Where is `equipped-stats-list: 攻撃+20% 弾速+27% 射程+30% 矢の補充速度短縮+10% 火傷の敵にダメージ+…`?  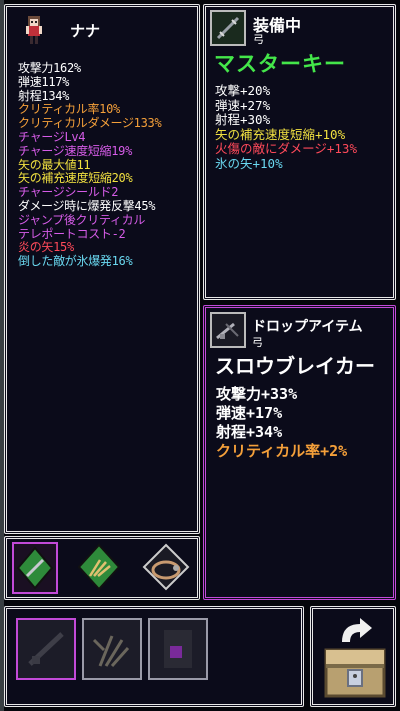 equipped-stats-list: 攻撃+20% 弾速+27% 射程+30% 矢の補充速度短縮+10% 火傷の敵にダメージ+… is located at coordinates (286, 127).